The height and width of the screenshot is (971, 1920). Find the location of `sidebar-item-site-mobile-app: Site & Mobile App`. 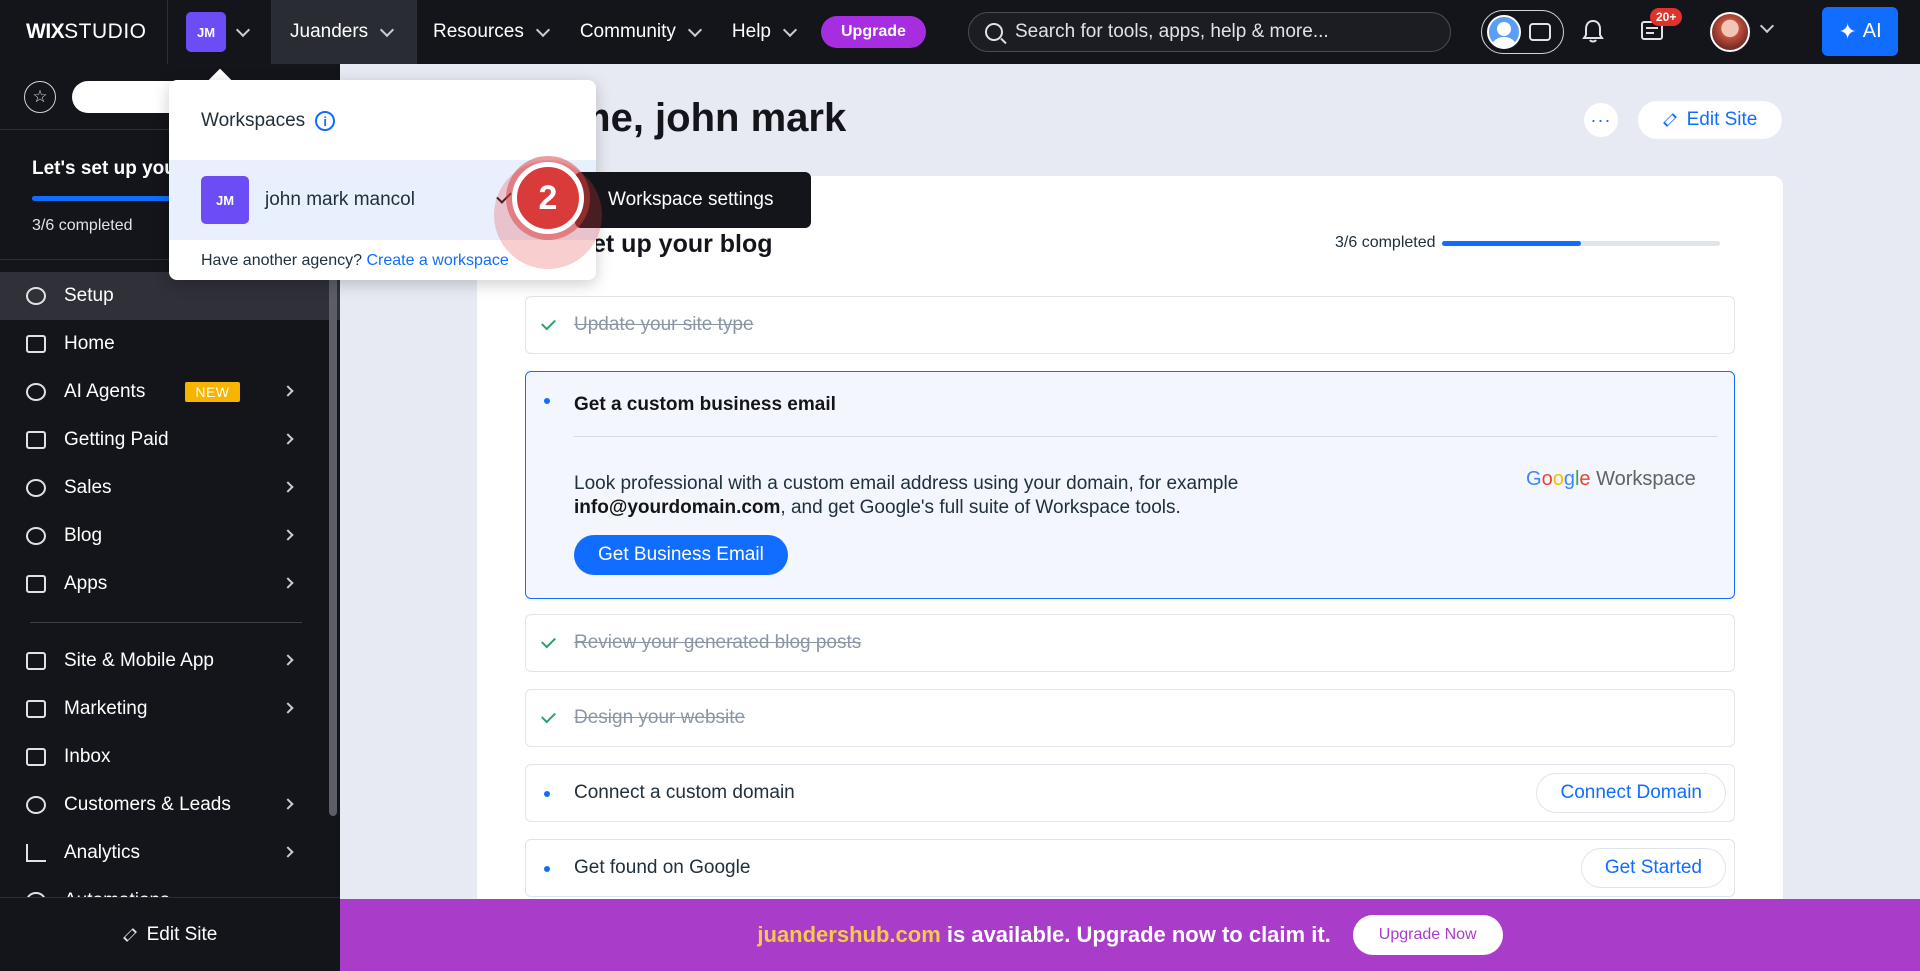

sidebar-item-site-mobile-app: Site & Mobile App is located at coordinates (170, 661).